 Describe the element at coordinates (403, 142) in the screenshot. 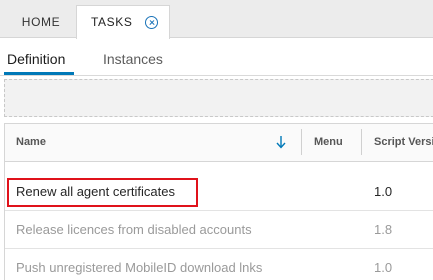

I see `column-header-script-version: Script Versi` at that location.